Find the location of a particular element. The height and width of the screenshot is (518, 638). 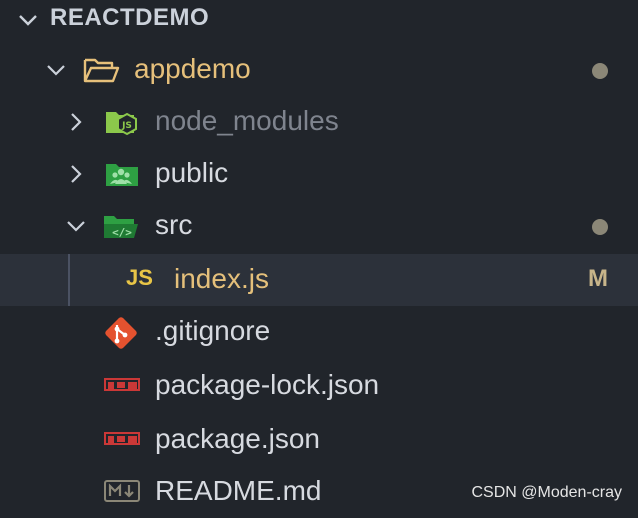

tree-item-label: index.js is located at coordinates (221, 278).